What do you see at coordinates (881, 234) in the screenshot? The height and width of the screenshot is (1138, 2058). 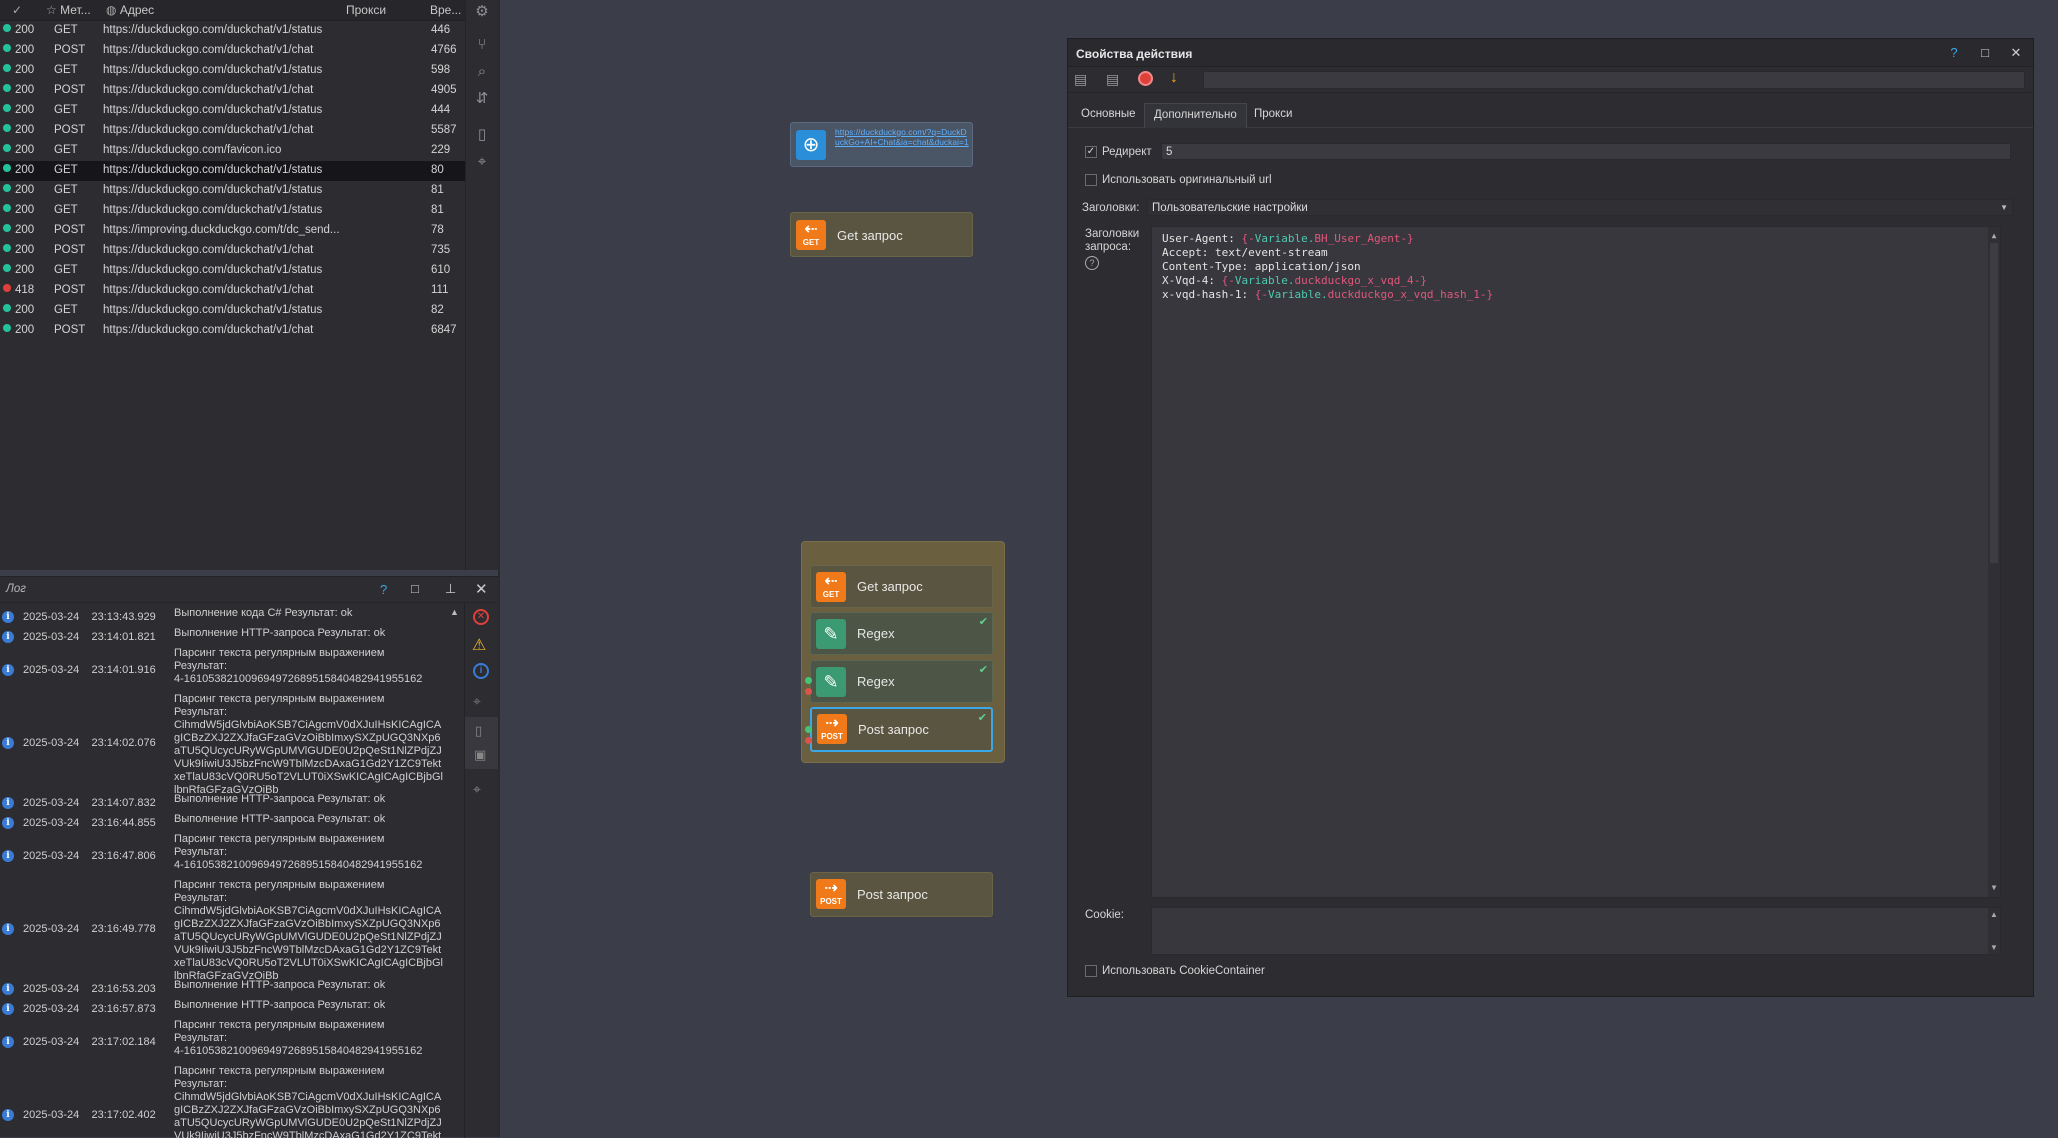 I see `get-request-node: ⇠ GET Get запрос` at bounding box center [881, 234].